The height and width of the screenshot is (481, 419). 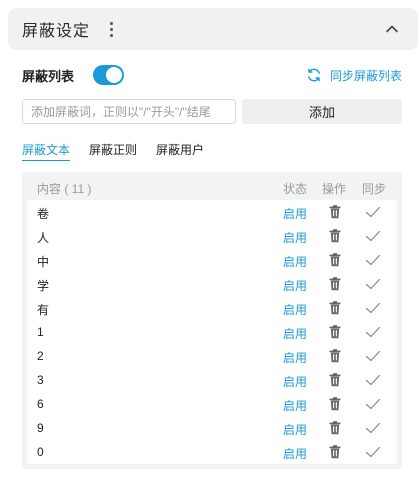 I want to click on sync-label: 同步屏蔽列表, so click(x=365, y=75).